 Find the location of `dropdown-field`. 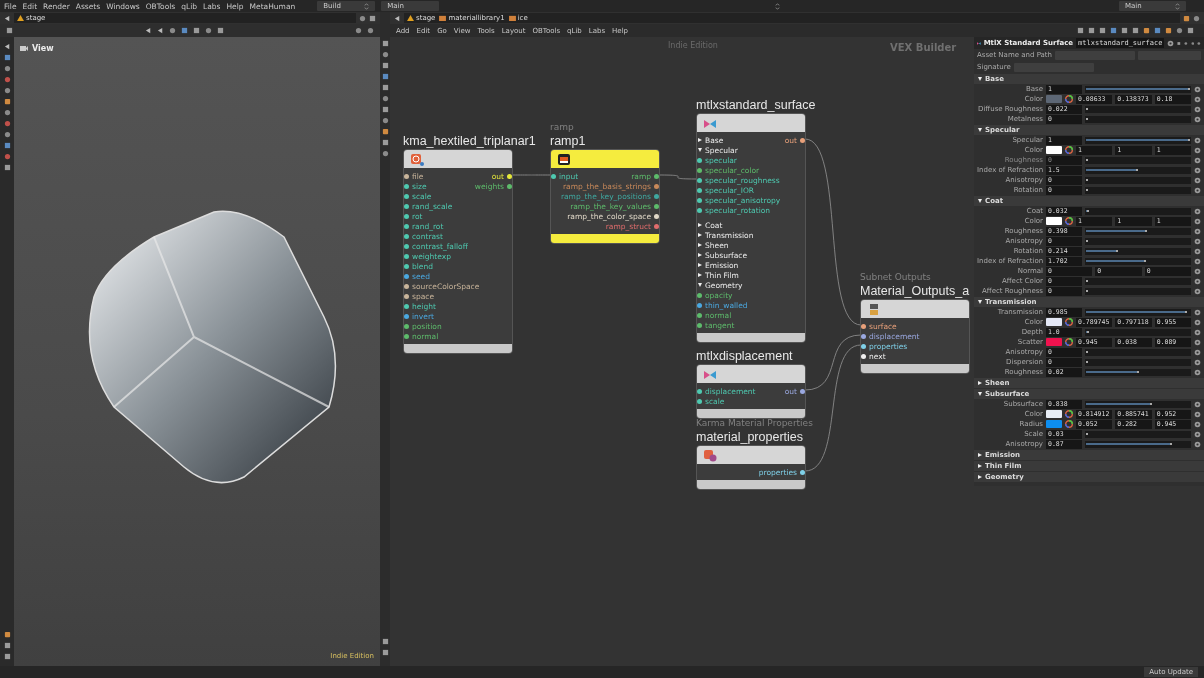

dropdown-field is located at coordinates (1095, 55).